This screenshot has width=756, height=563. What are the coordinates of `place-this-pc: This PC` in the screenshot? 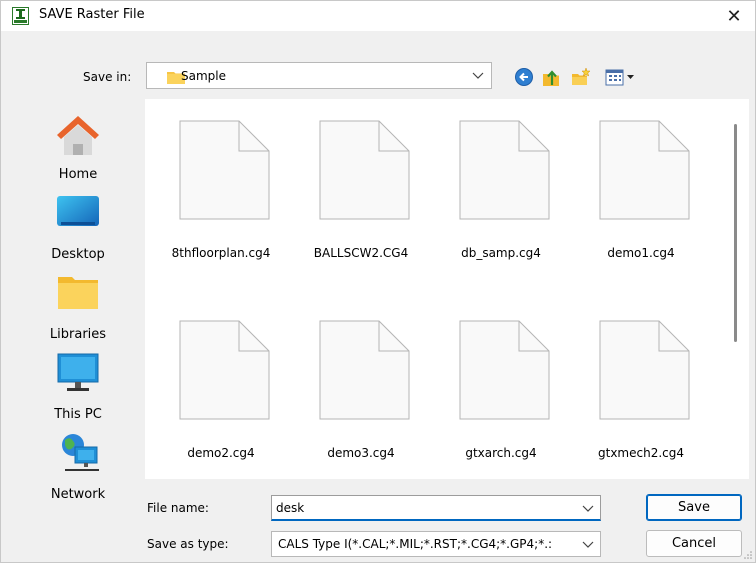 It's located at (78, 389).